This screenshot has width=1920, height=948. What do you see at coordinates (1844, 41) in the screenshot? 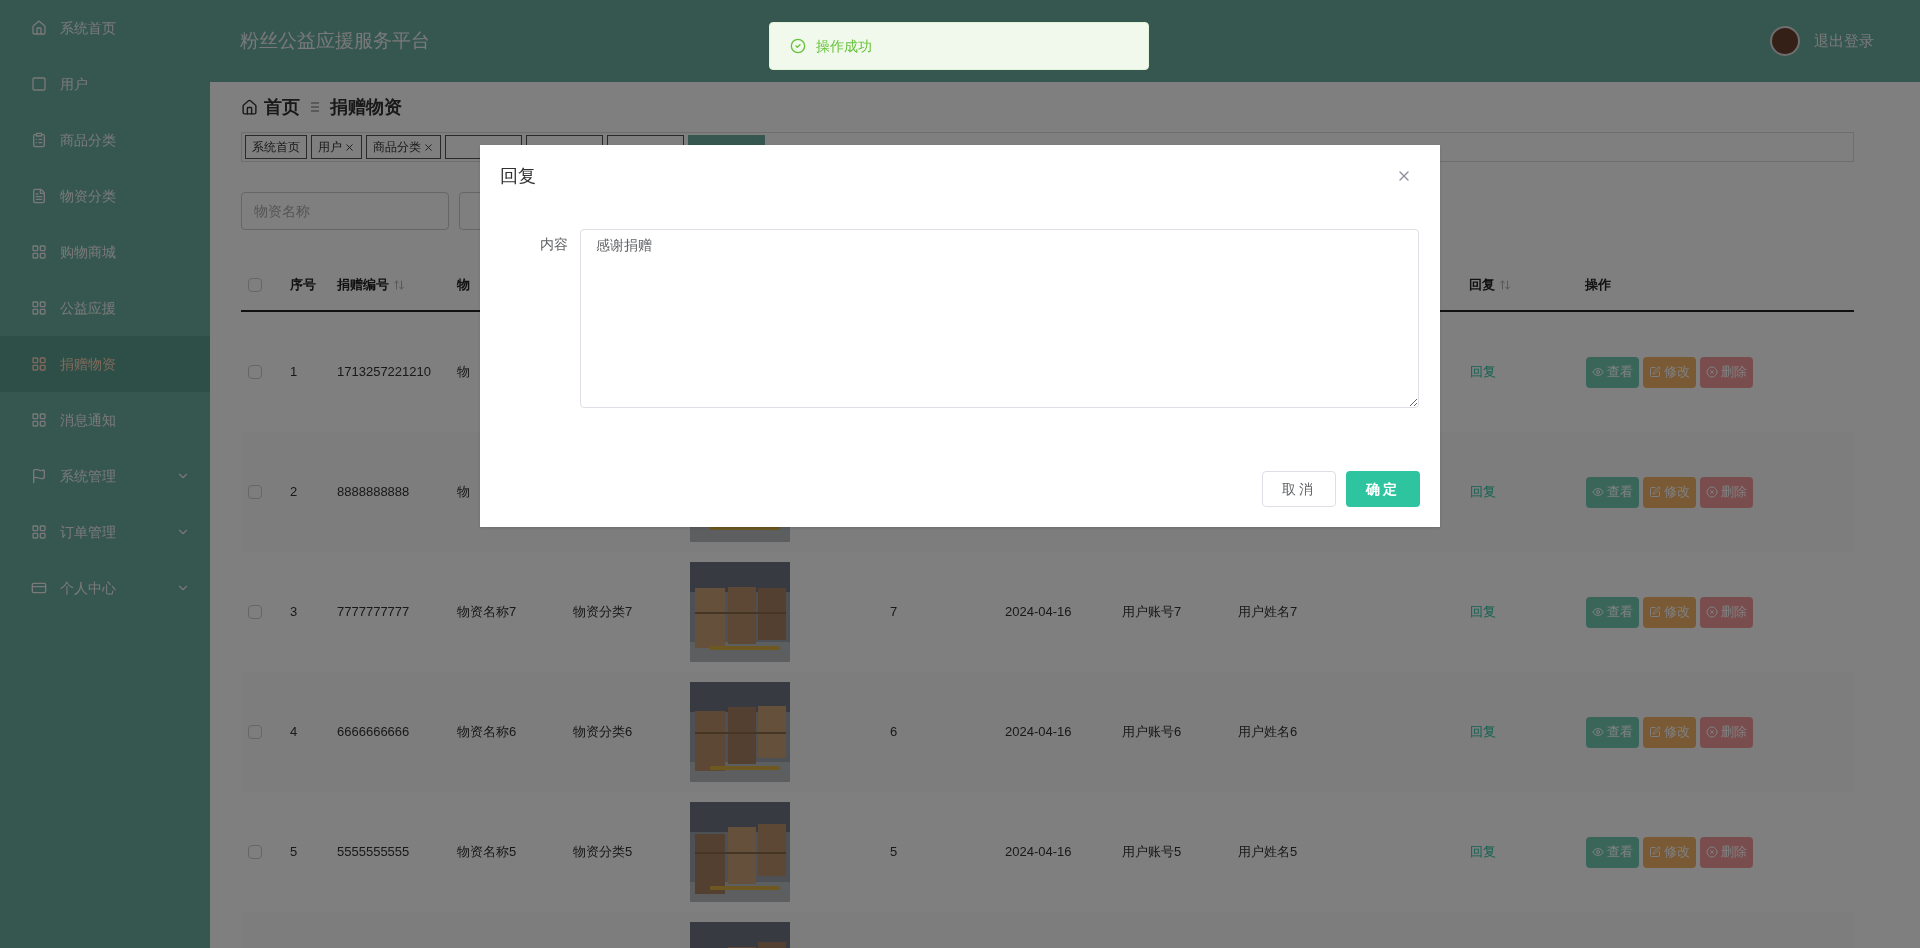
I see `logout-link: 退出登录` at bounding box center [1844, 41].